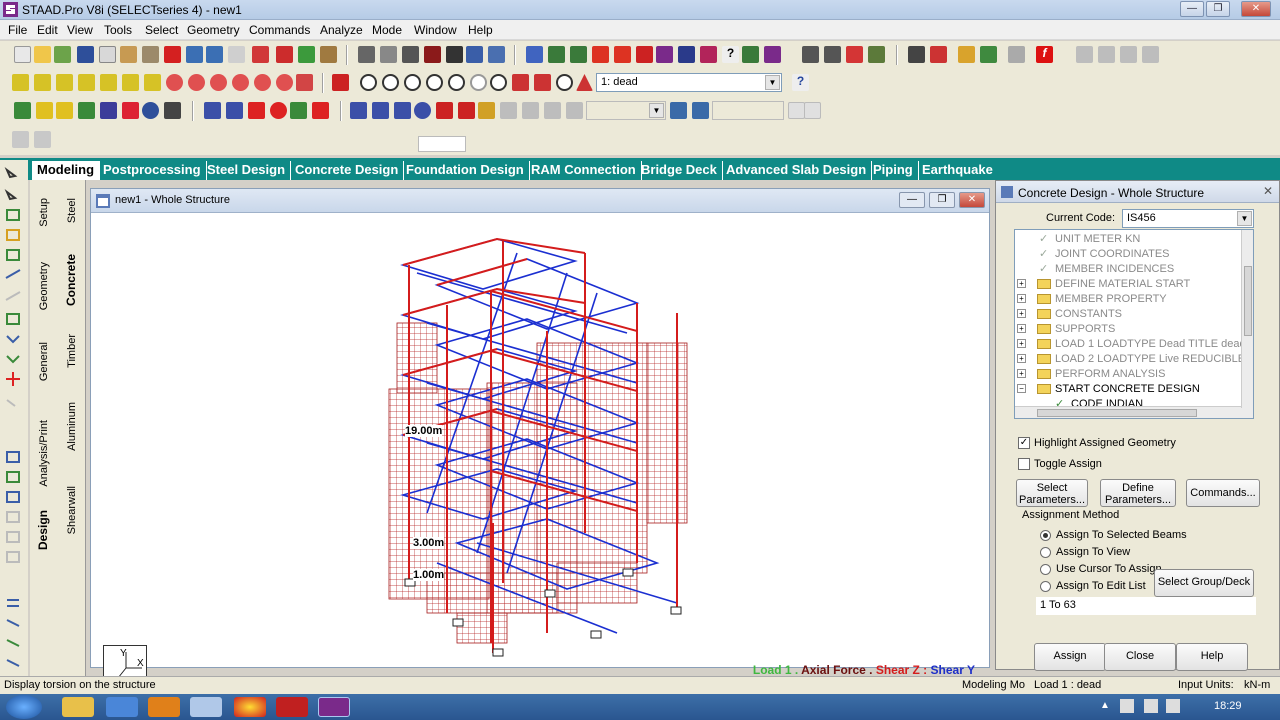 Image resolution: width=1280 pixels, height=720 pixels. I want to click on menu-edit: Edit, so click(47, 30).